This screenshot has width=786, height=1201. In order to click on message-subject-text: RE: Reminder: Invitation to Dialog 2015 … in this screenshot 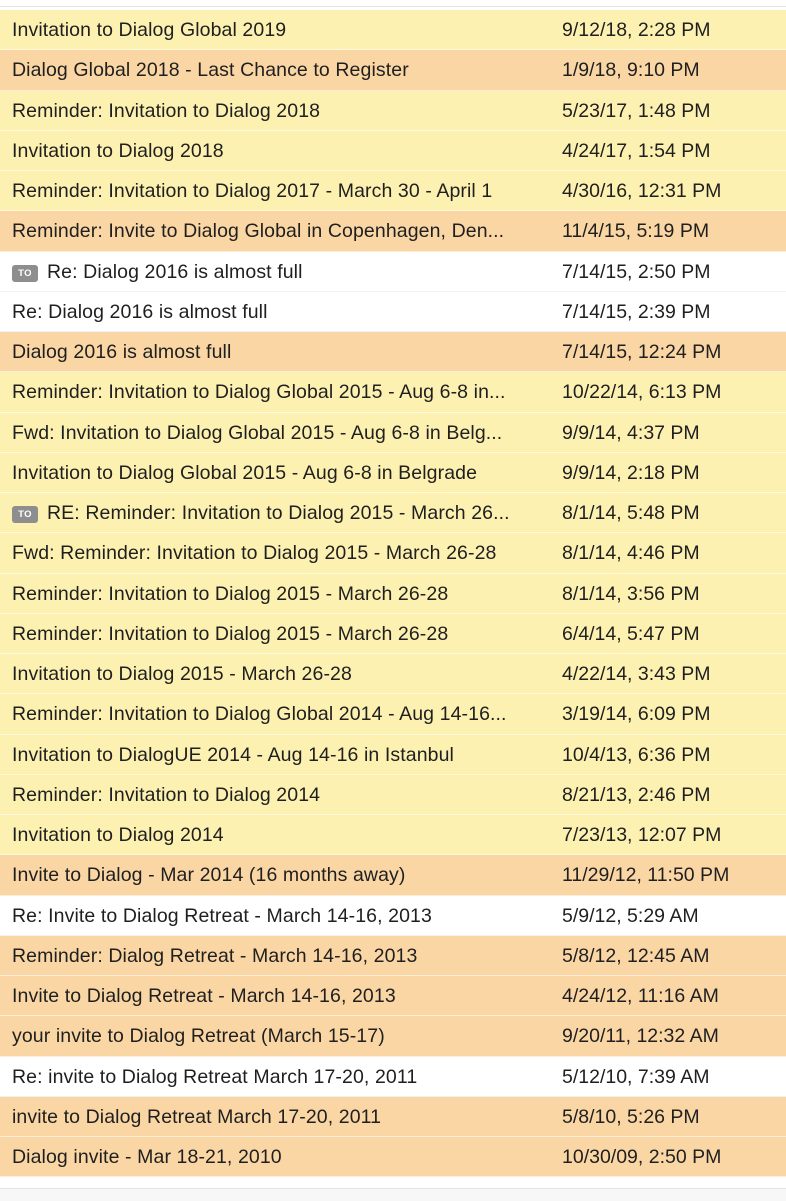, I will do `click(278, 513)`.